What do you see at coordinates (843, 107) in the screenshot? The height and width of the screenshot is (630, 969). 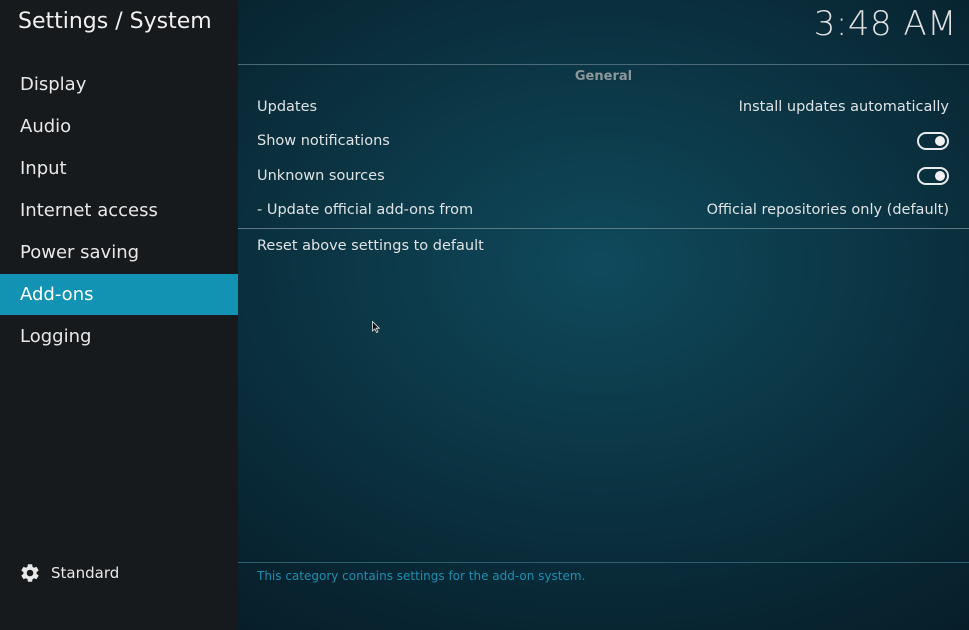 I see `setting-value: Install updates automatically` at bounding box center [843, 107].